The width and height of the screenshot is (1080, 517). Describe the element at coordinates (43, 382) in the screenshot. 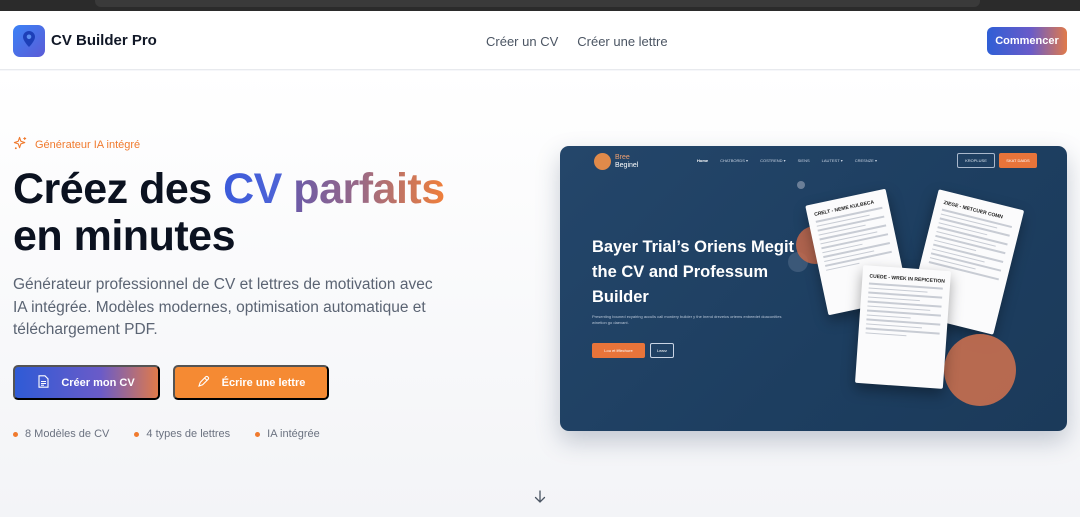

I see `document-icon` at that location.